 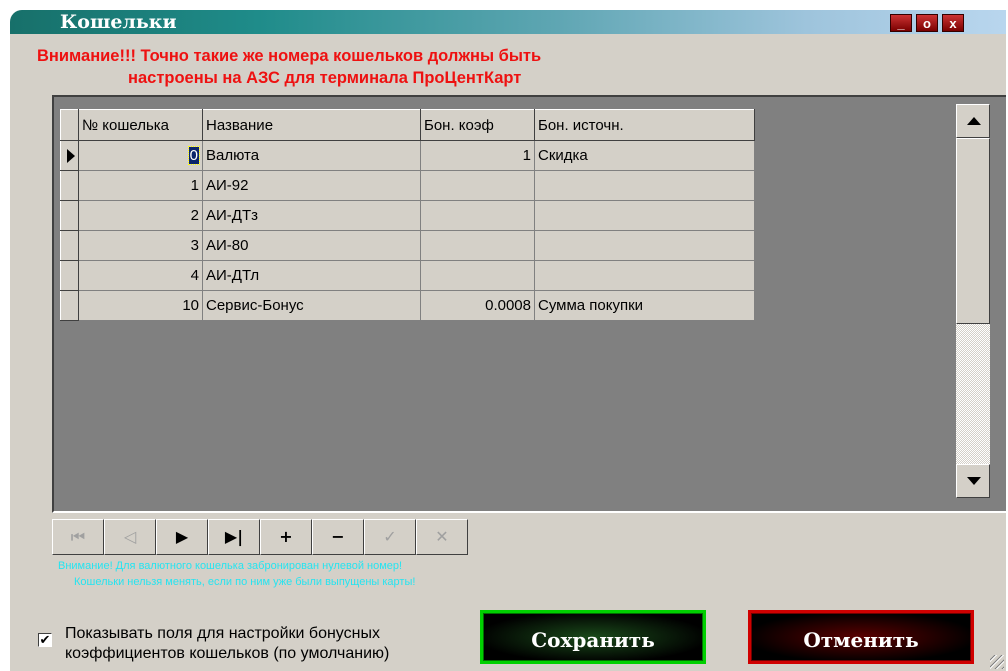 What do you see at coordinates (477, 125) in the screenshot?
I see `column-header-coef: Бон. коэф` at bounding box center [477, 125].